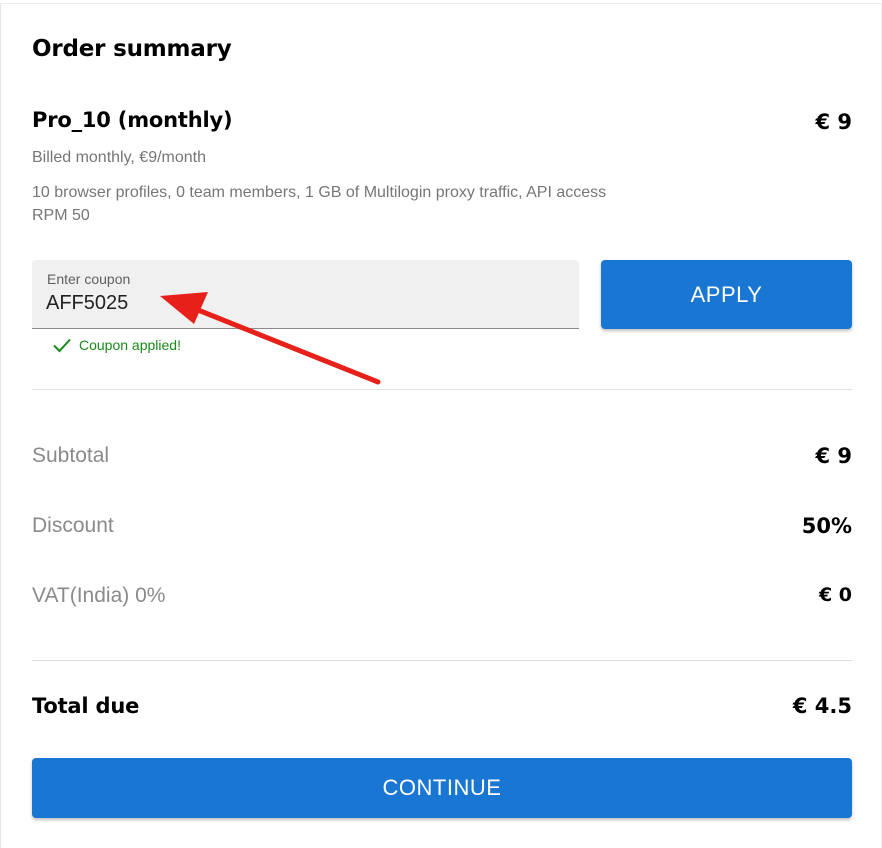  Describe the element at coordinates (132, 120) in the screenshot. I see `plan-name: Pro_10 (monthly)` at that location.